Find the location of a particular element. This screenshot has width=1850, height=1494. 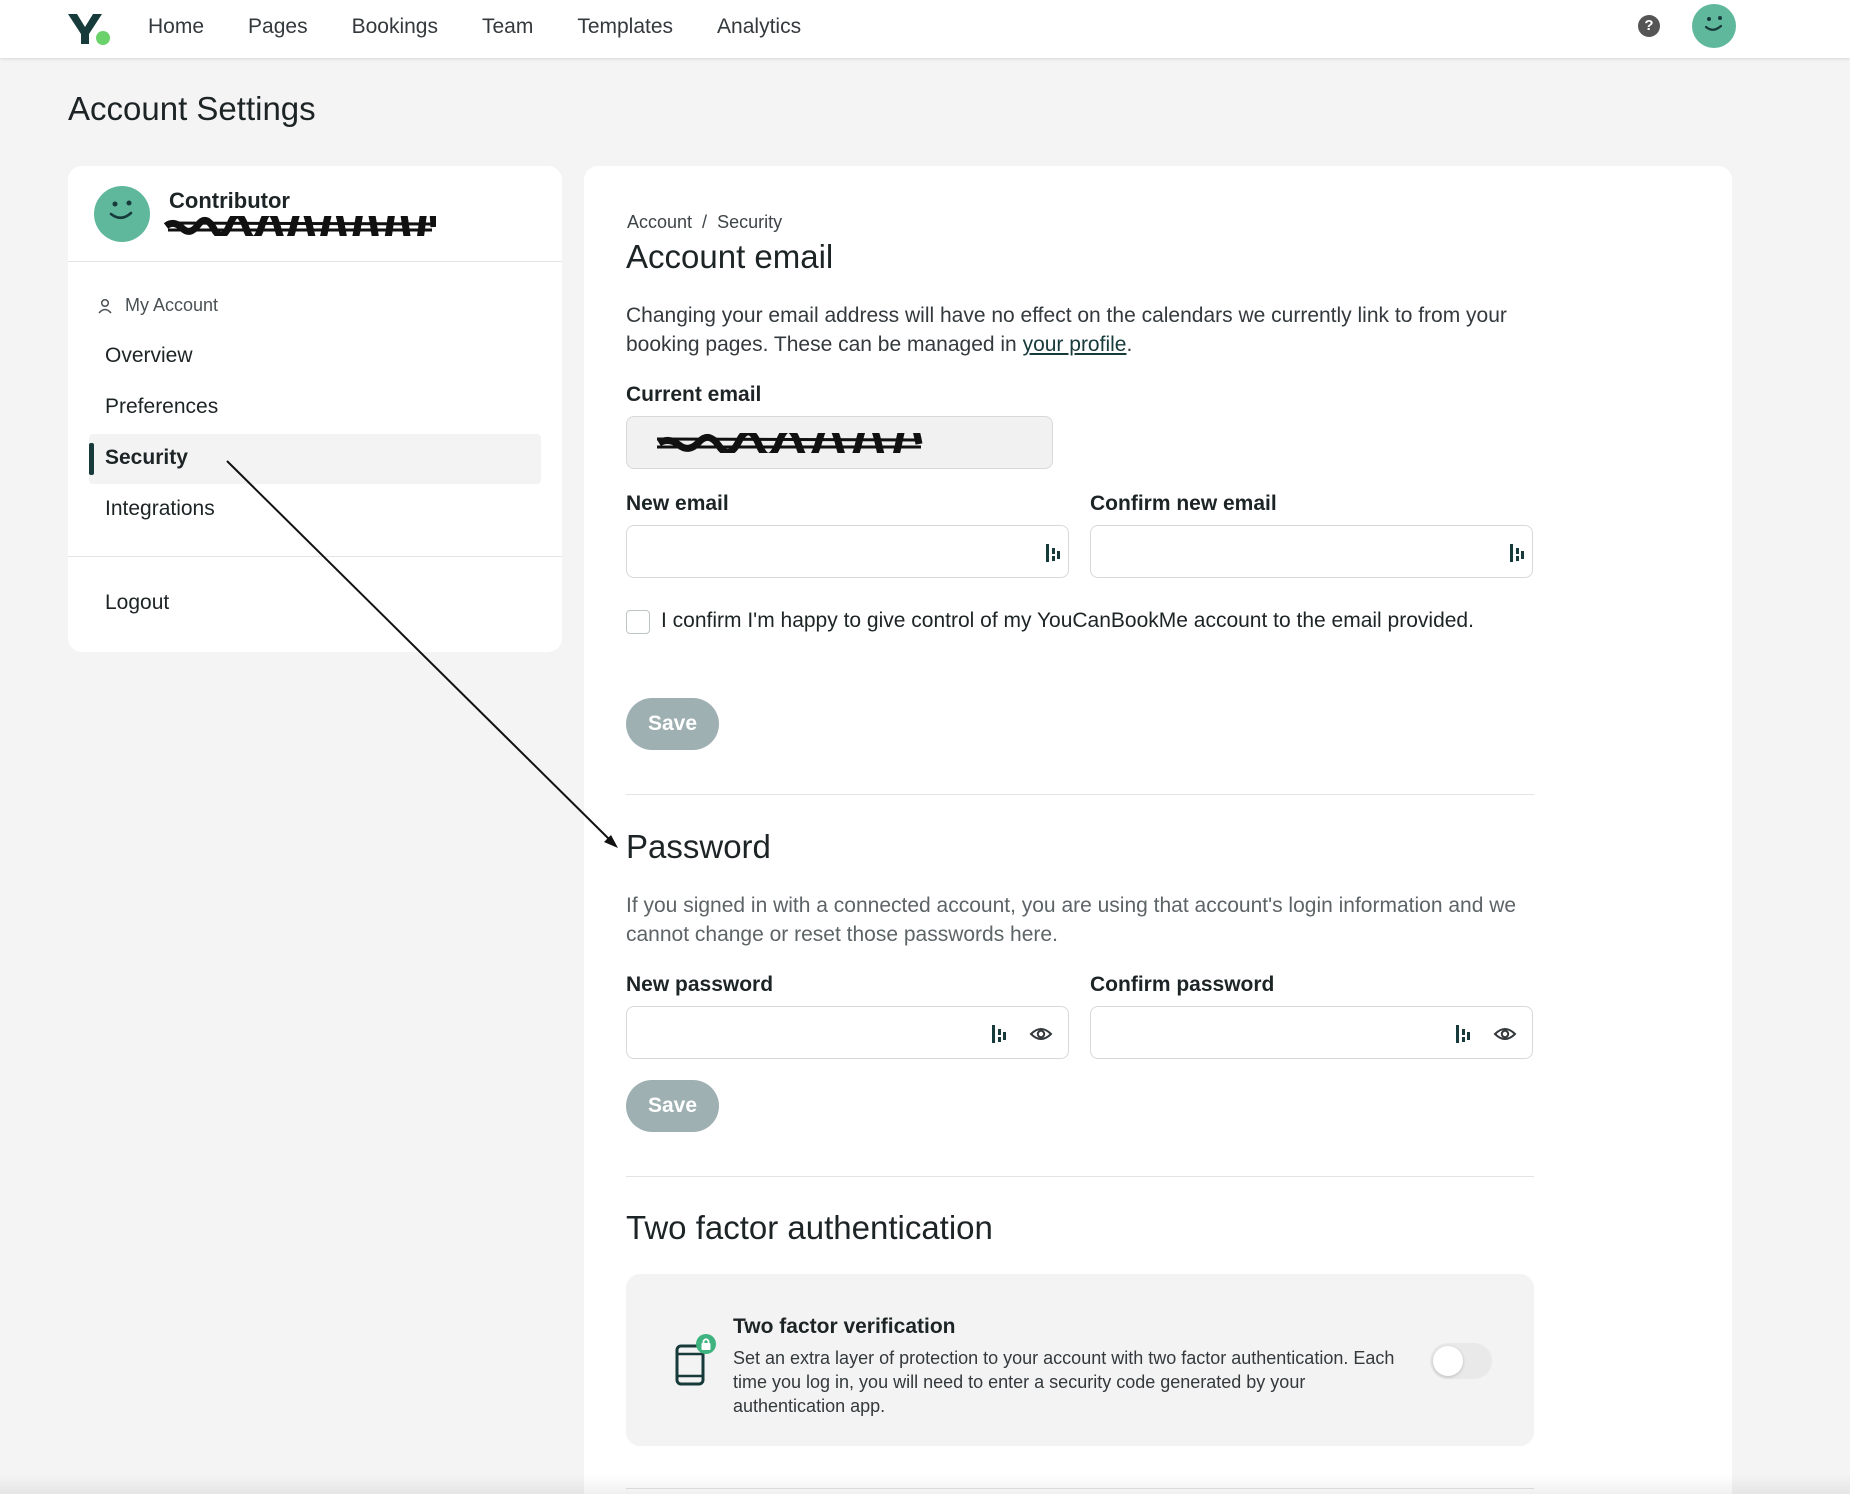

two-factor-title: Two factor verification is located at coordinates (844, 1326).